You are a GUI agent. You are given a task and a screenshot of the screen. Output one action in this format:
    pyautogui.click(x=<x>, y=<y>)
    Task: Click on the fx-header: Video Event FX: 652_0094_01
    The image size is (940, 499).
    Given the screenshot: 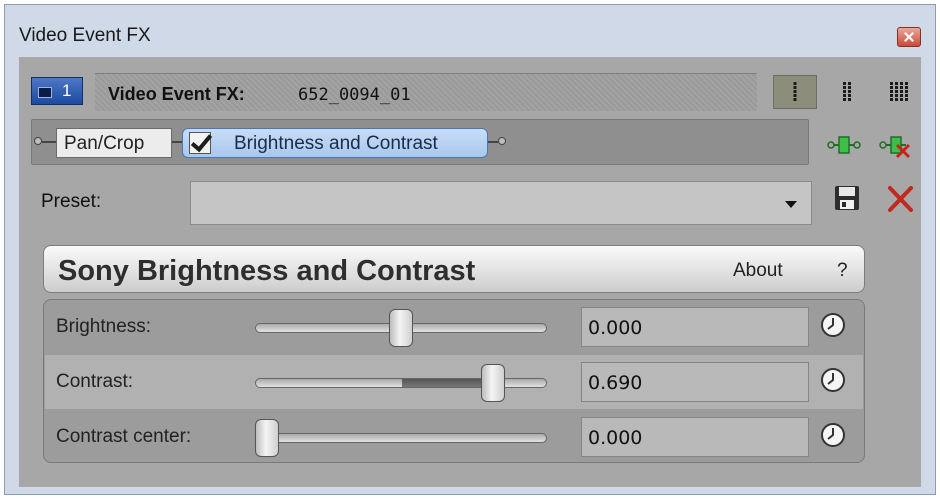 What is the action you would take?
    pyautogui.click(x=426, y=92)
    